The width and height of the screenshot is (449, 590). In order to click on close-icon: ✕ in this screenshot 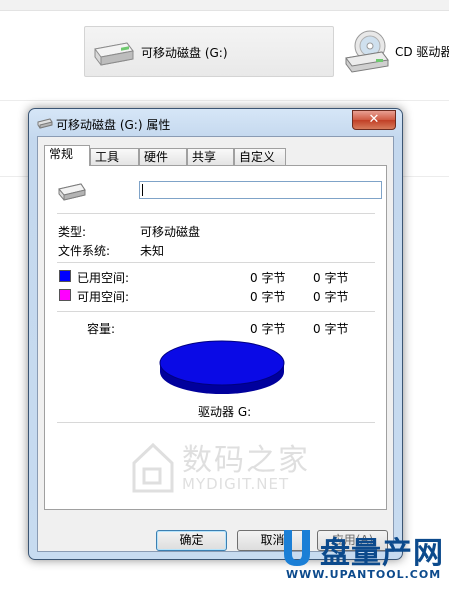, I will do `click(374, 119)`.